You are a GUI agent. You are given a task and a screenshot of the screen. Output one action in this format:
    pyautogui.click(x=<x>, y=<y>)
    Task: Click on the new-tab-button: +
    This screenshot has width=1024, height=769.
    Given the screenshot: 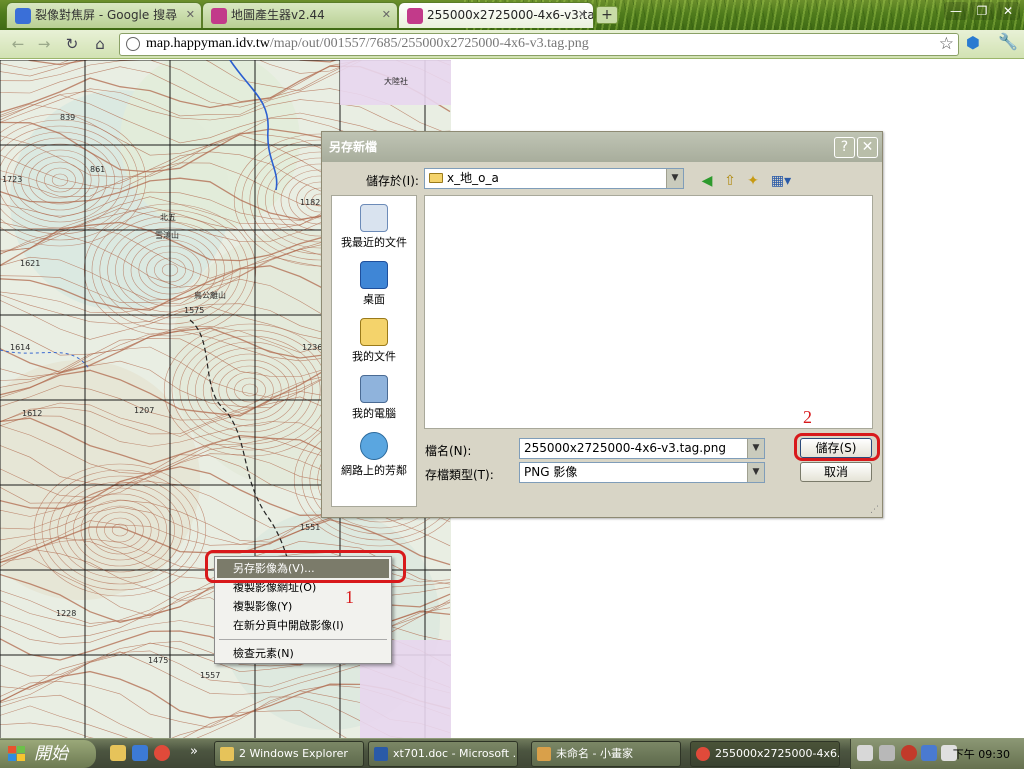 What is the action you would take?
    pyautogui.click(x=607, y=15)
    